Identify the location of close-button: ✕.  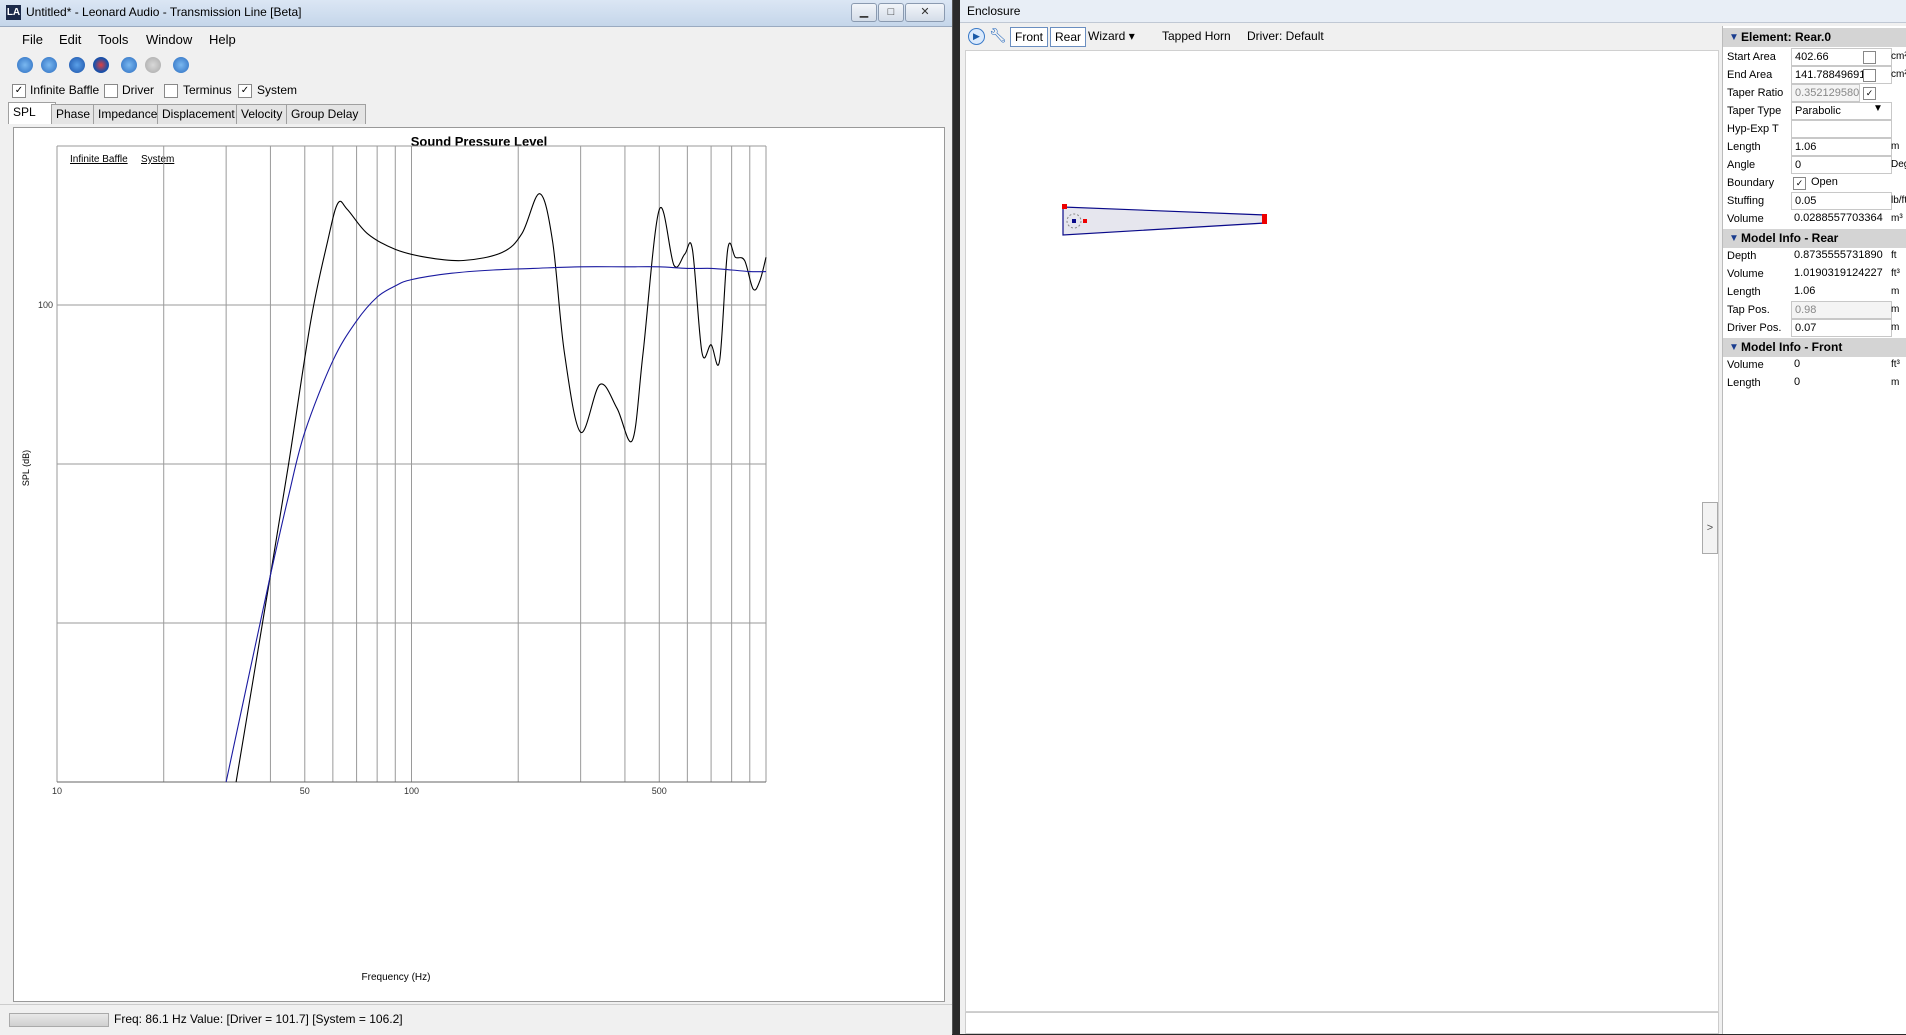
(925, 12).